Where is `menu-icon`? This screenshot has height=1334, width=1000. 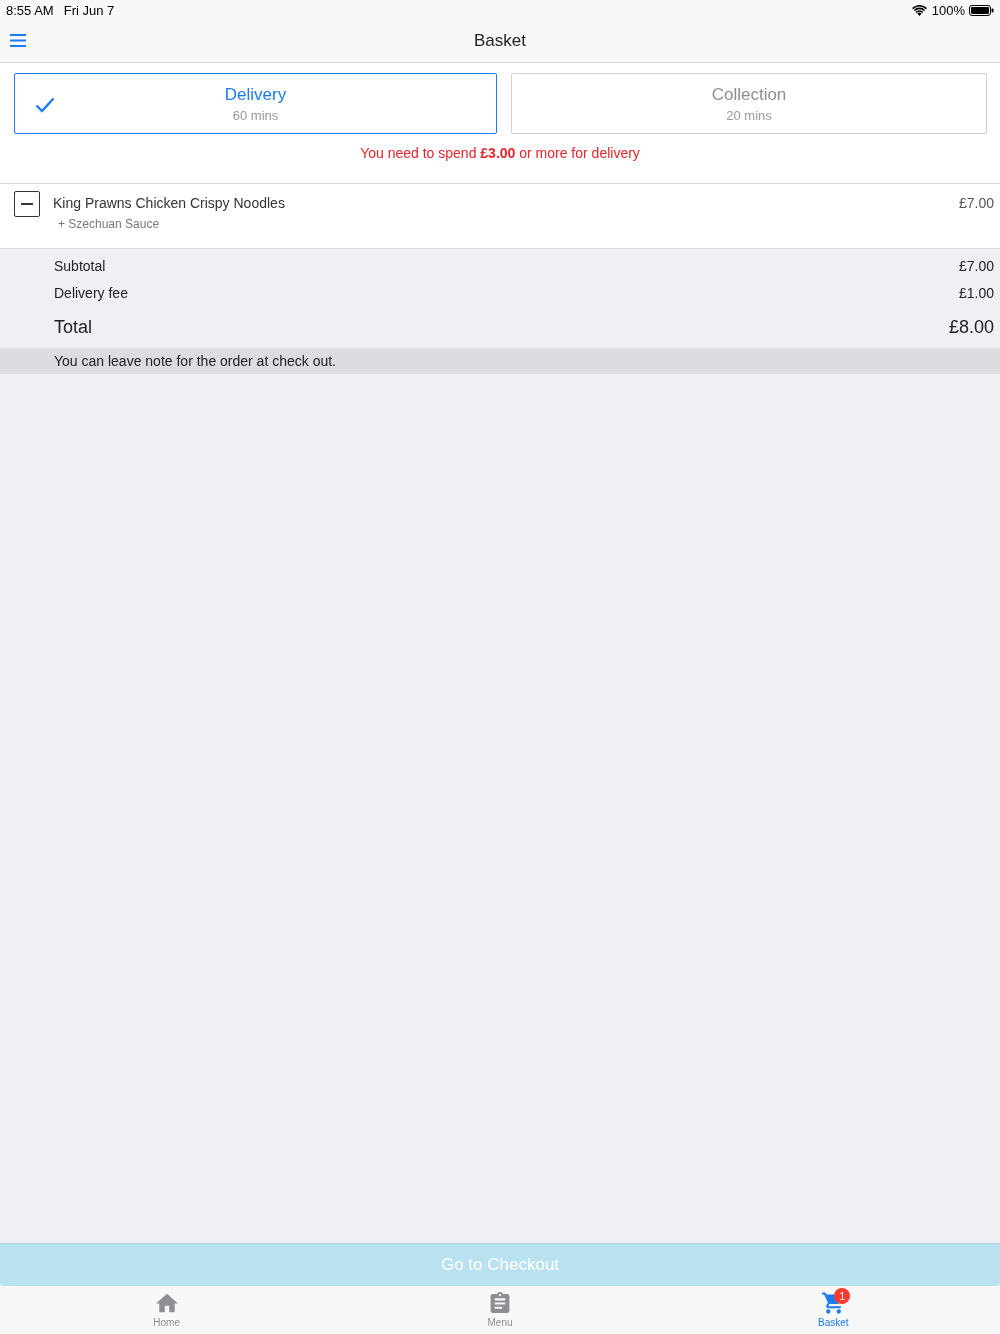
menu-icon is located at coordinates (18, 40).